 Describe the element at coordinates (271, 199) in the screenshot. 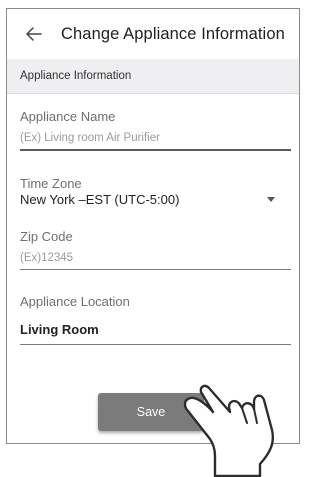

I see `dropdown-caret-icon` at that location.